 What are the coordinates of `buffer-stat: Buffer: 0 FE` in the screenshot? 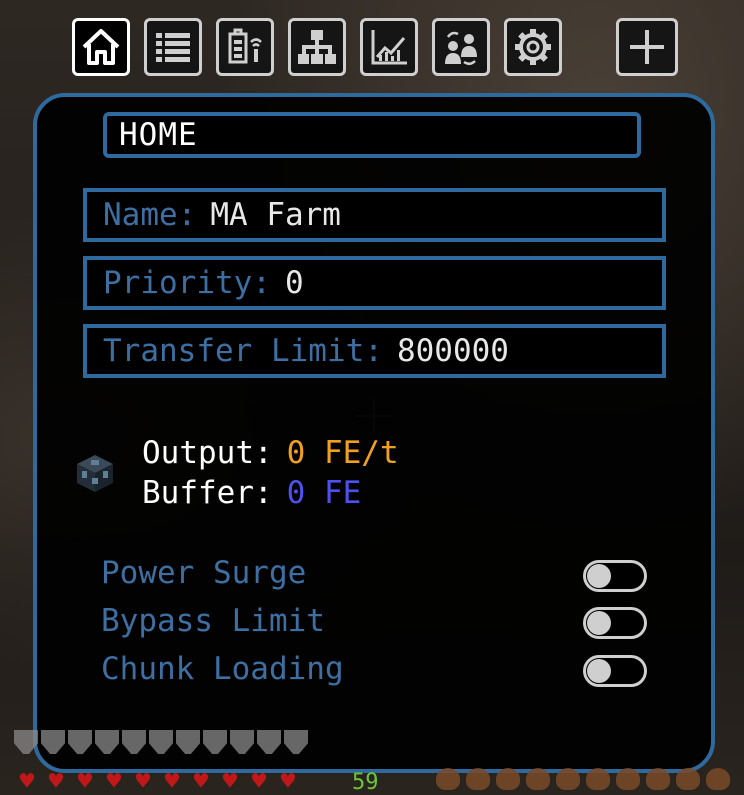 It's located at (251, 493).